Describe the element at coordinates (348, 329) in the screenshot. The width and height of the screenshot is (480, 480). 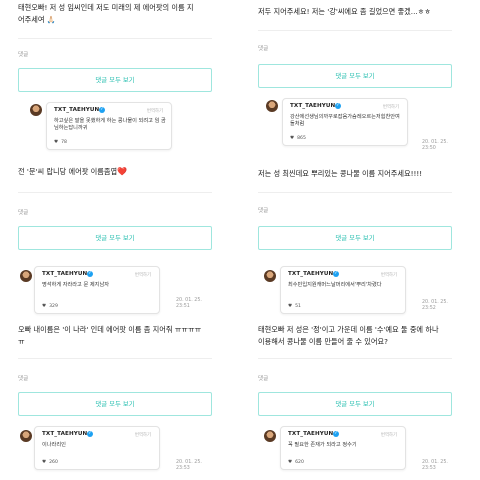
I see `question-line: 태현오빠 저 성은 '정'이고 가운데 이름 '수'예요 둘 중에 하나` at that location.